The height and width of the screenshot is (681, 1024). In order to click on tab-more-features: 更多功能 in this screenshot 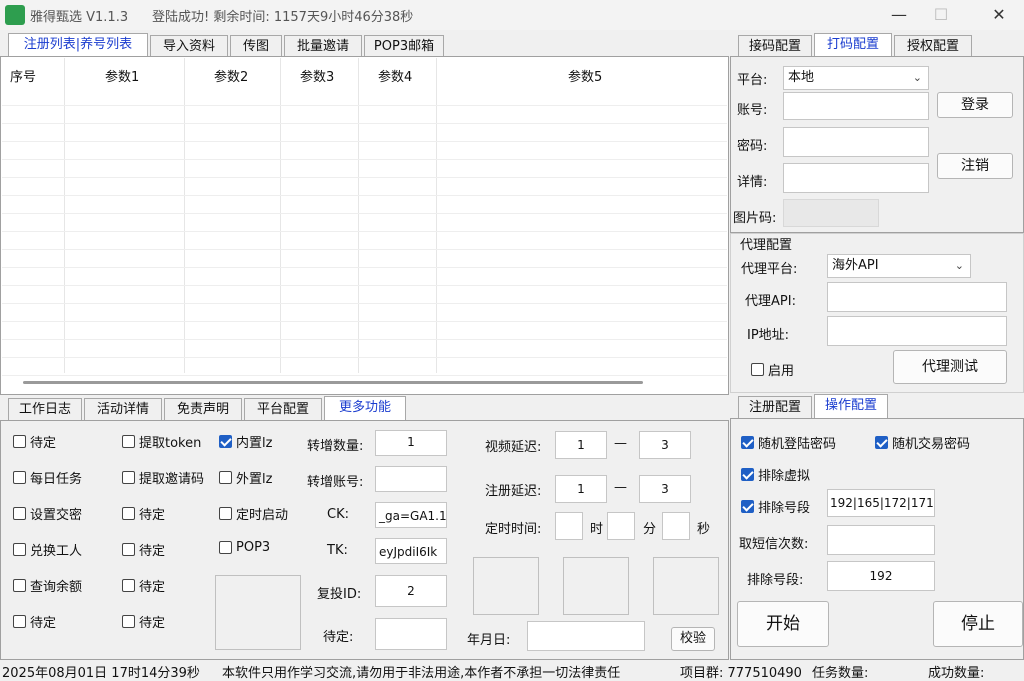, I will do `click(365, 408)`.